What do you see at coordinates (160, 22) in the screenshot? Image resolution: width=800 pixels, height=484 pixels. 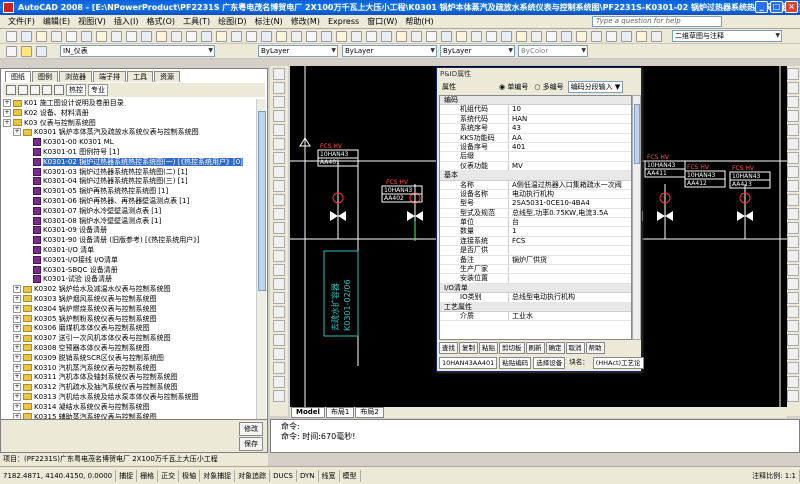 I see `menu-item-4: 格式(O)` at bounding box center [160, 22].